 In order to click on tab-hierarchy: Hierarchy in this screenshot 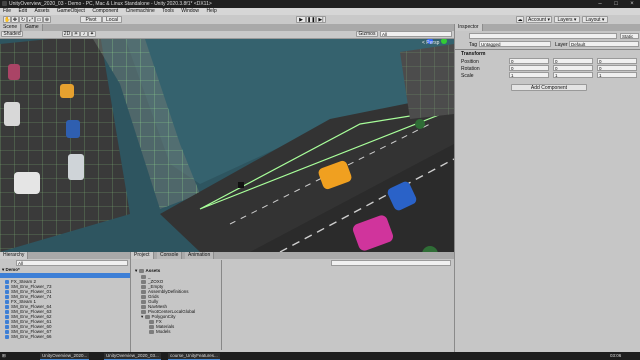, I will do `click(14, 255)`.